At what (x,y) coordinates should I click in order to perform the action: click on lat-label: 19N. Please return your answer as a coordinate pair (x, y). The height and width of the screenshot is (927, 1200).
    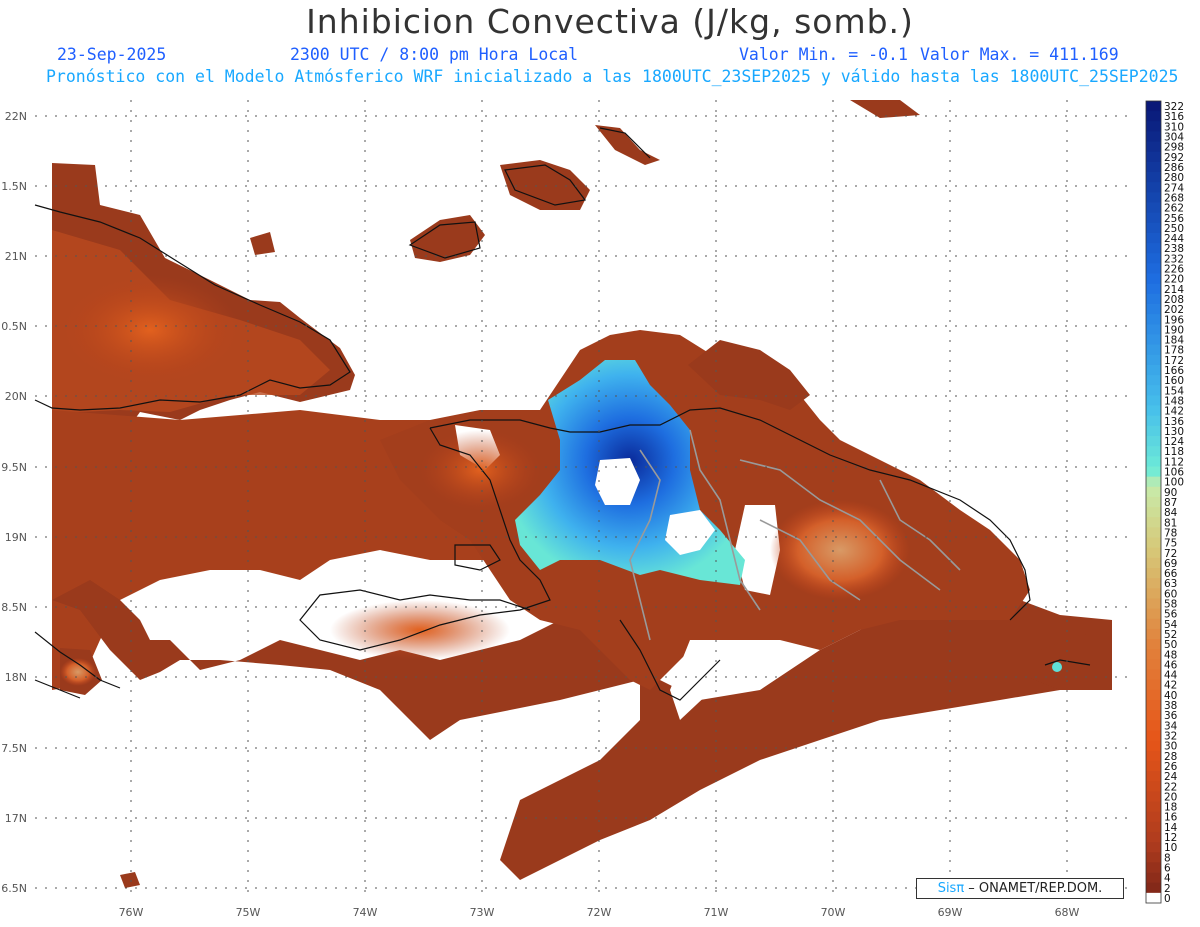
    Looking at the image, I should click on (16, 537).